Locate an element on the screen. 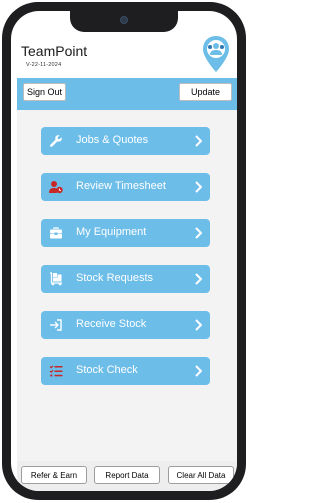 Image resolution: width=320 pixels, height=503 pixels. phone-notch is located at coordinates (124, 21).